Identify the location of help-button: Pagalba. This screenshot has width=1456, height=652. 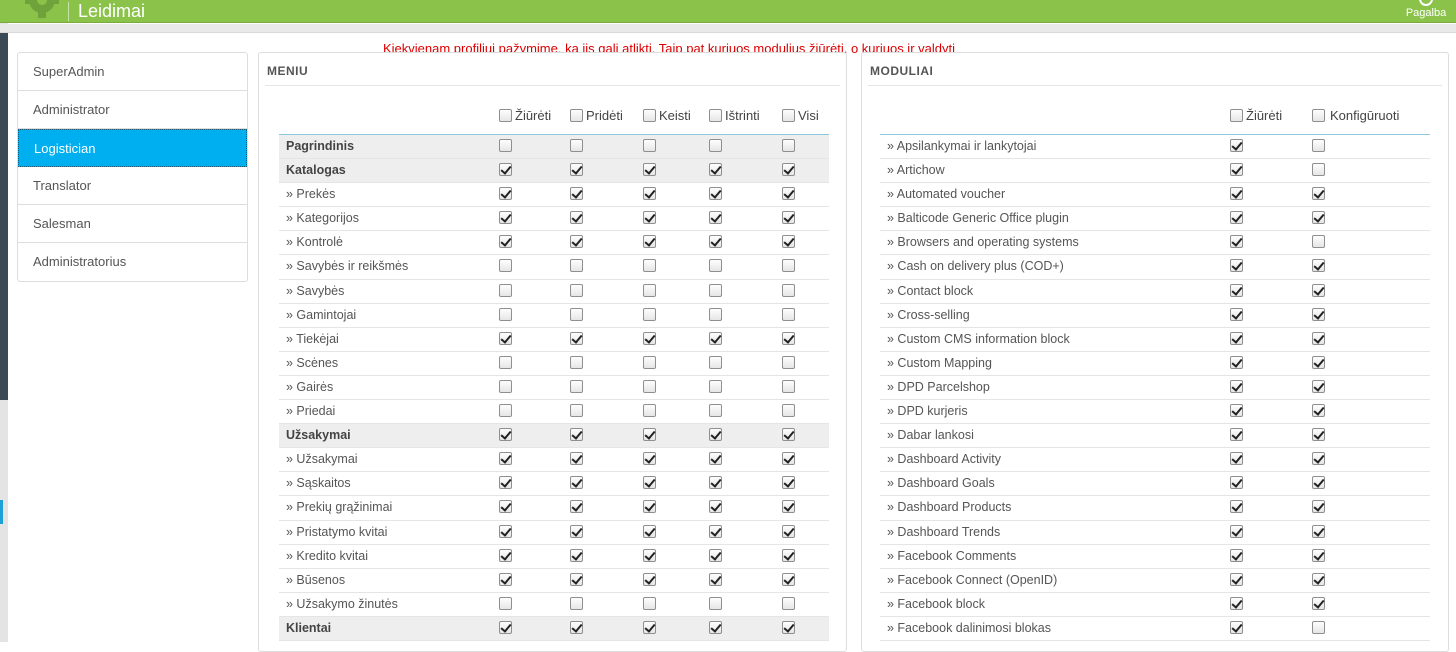
(1426, 11).